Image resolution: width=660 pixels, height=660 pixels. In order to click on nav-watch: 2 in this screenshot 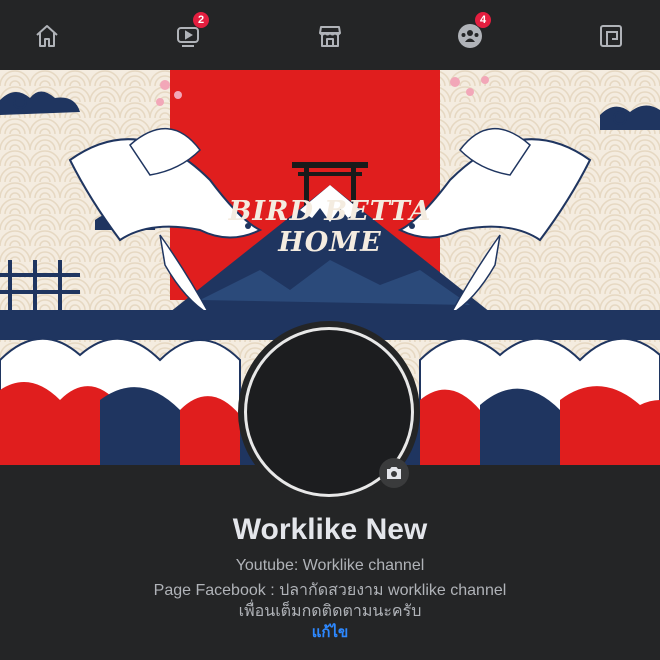, I will do `click(188, 33)`.